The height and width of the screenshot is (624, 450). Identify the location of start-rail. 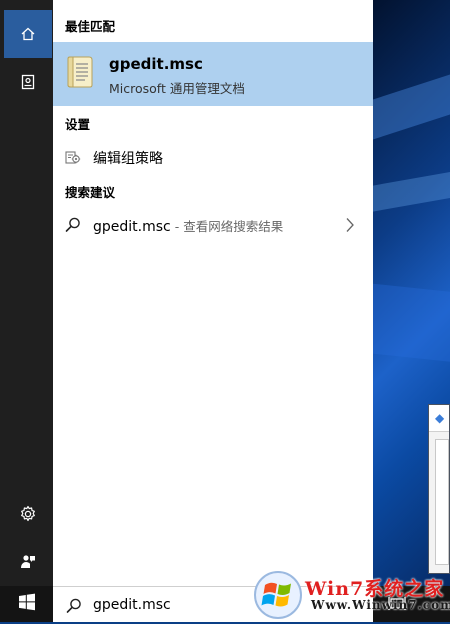
(26, 293).